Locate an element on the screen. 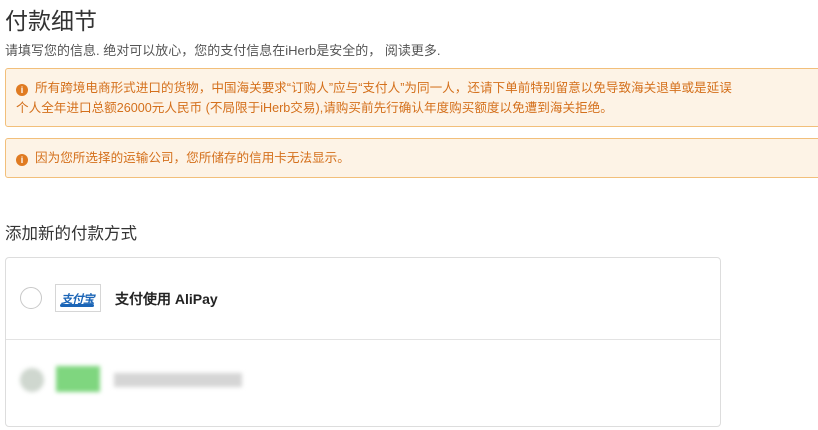  page-subtitle: 请填写您的信息. 绝对可以放心，您的支付信息在iHerb是安全的， 阅读更多. is located at coordinates (223, 50).